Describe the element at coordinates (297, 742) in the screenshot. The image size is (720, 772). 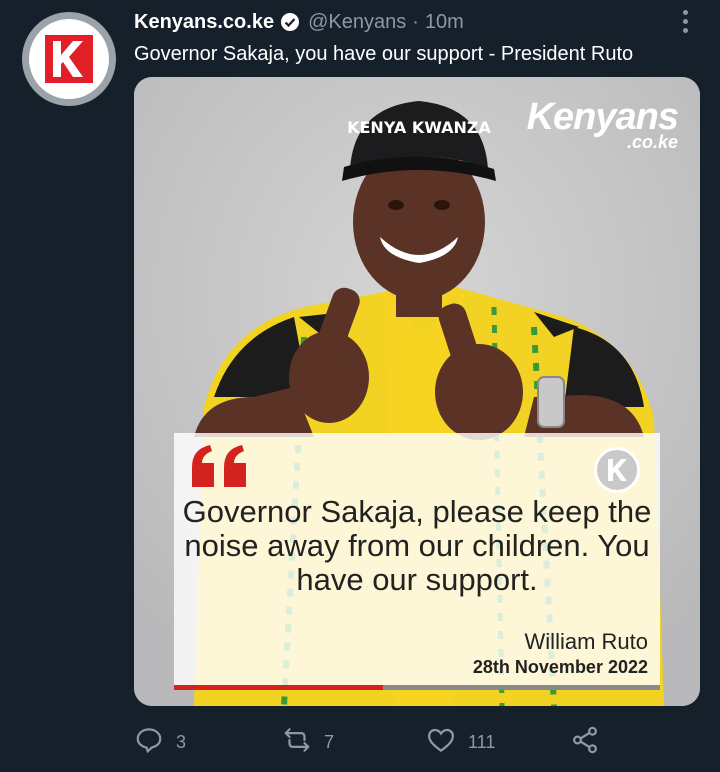
I see `retweet-icon` at that location.